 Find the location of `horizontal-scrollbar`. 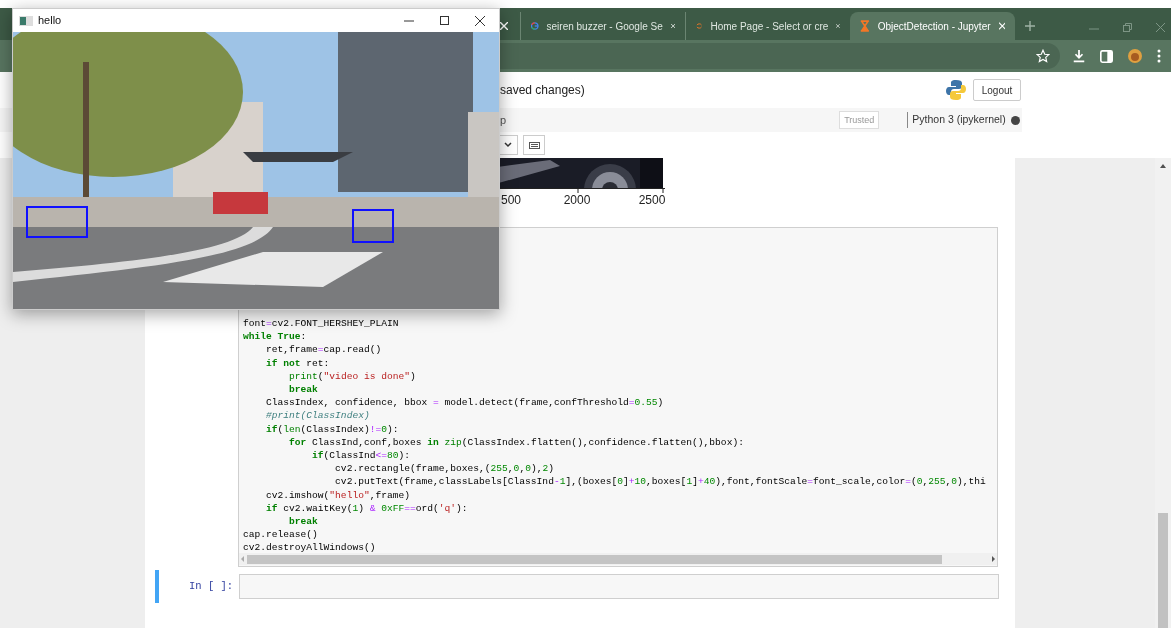

horizontal-scrollbar is located at coordinates (618, 559).